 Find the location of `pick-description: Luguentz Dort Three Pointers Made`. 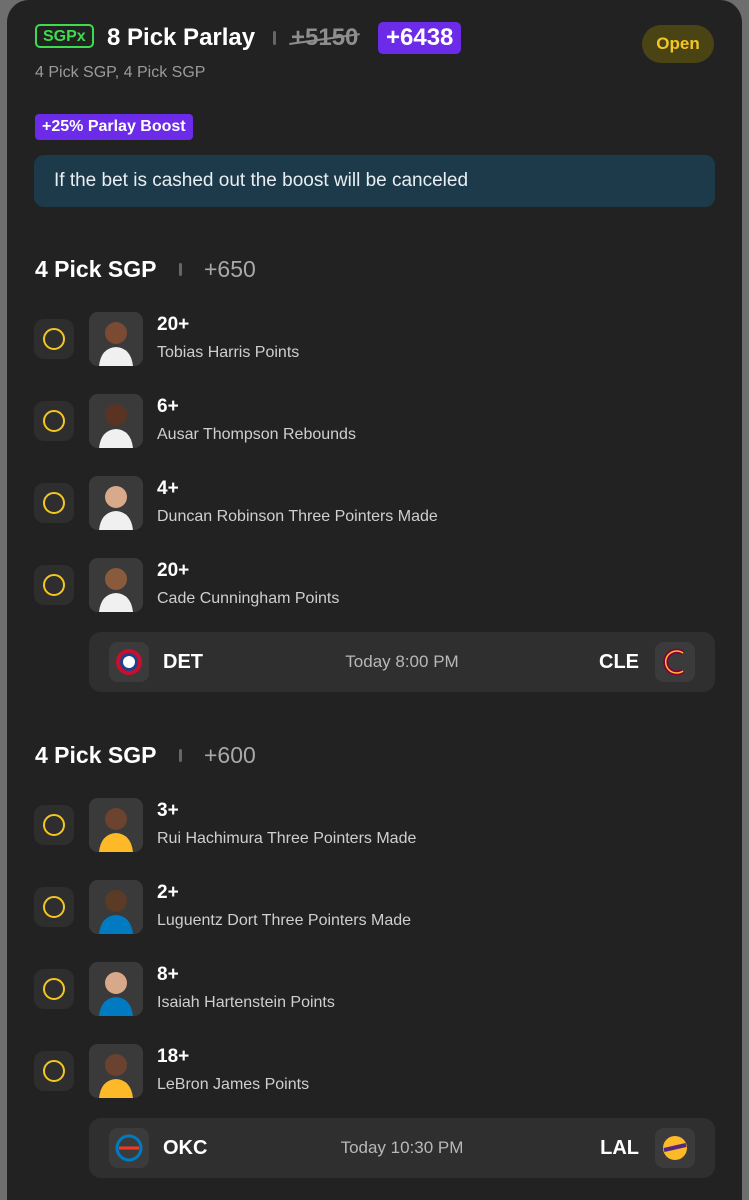

pick-description: Luguentz Dort Three Pointers Made is located at coordinates (284, 920).